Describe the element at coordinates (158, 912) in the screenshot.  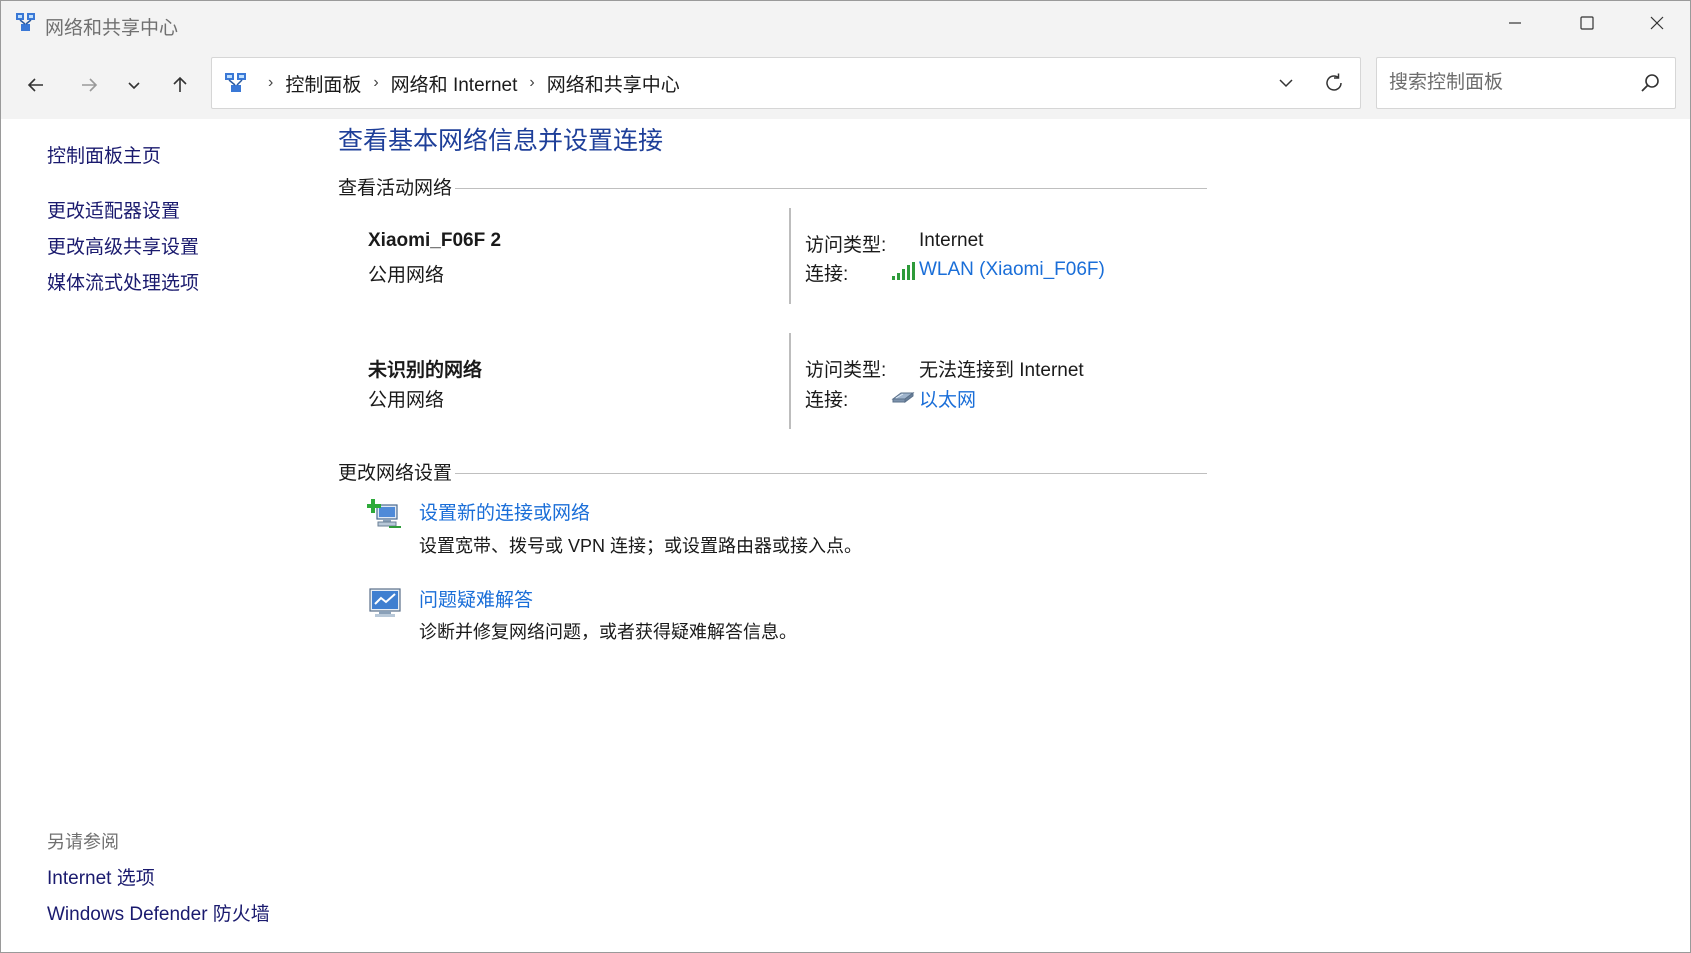
I see `sidebar-item-windows-defender-firewall: Windows Defender 防火墙` at that location.